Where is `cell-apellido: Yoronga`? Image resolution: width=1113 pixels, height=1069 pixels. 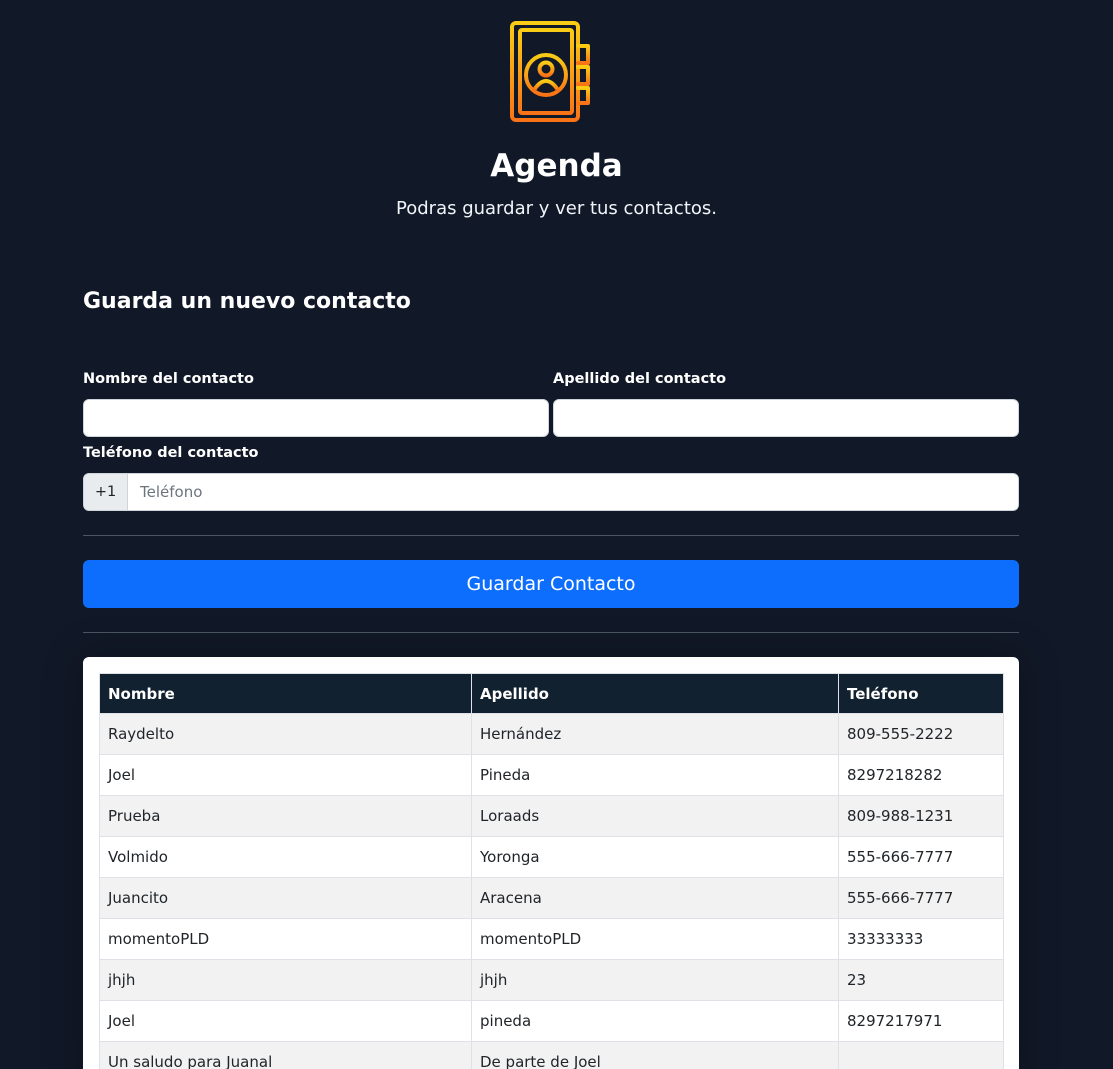 cell-apellido: Yoronga is located at coordinates (655, 857).